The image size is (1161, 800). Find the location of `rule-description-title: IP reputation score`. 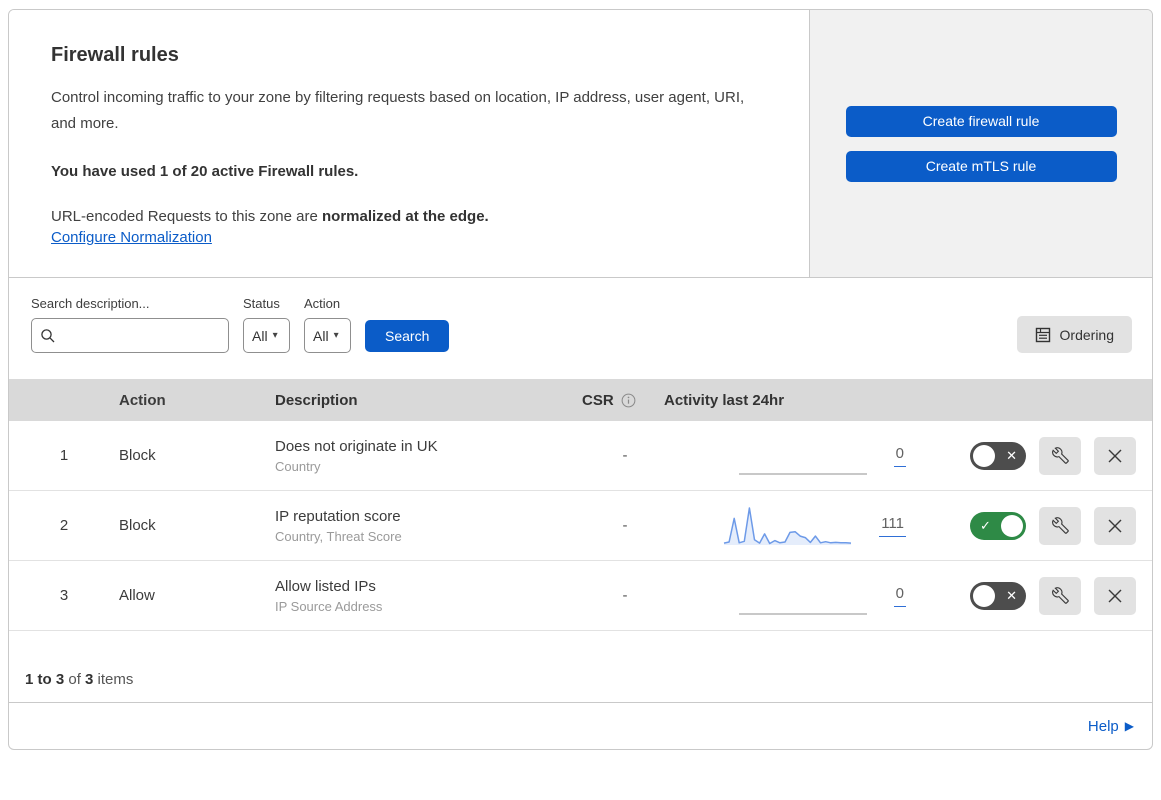

rule-description-title: IP reputation score is located at coordinates (338, 516).